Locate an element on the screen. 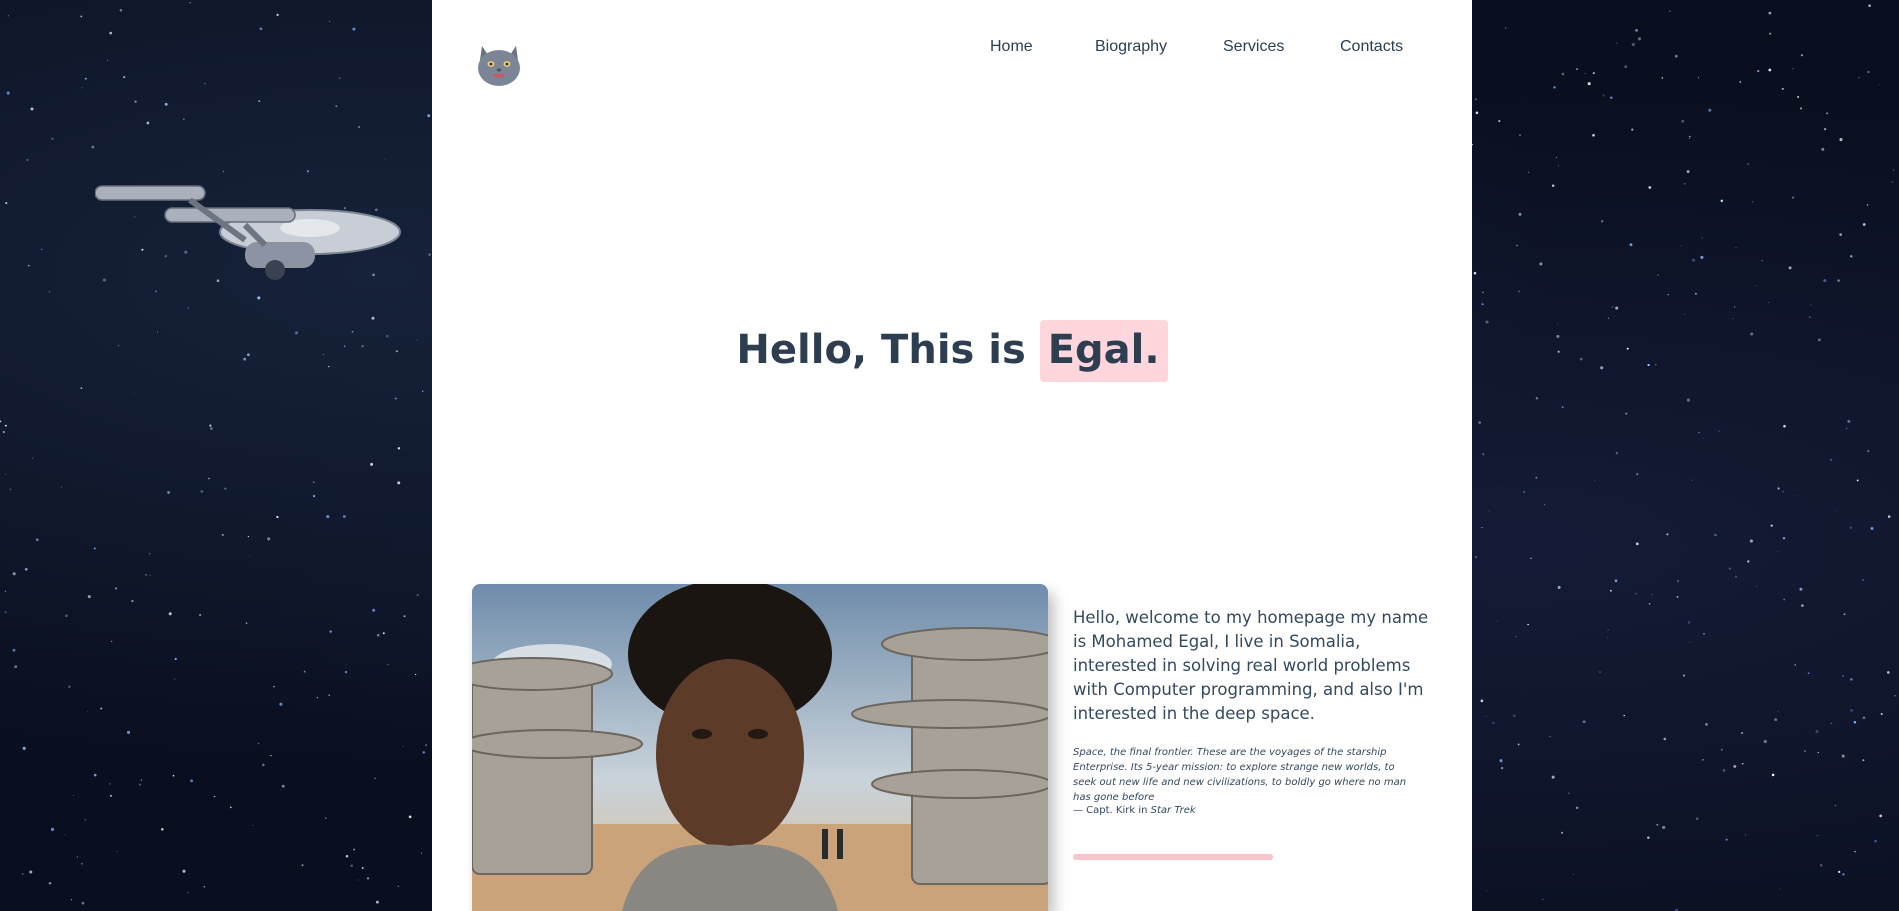  citation-prefix: — Capt. Kirk in is located at coordinates (1110, 810).